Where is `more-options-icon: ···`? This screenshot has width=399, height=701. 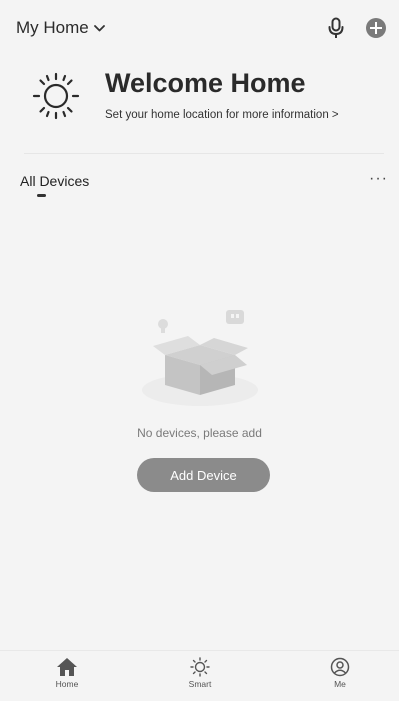
more-options-icon: ··· is located at coordinates (378, 179).